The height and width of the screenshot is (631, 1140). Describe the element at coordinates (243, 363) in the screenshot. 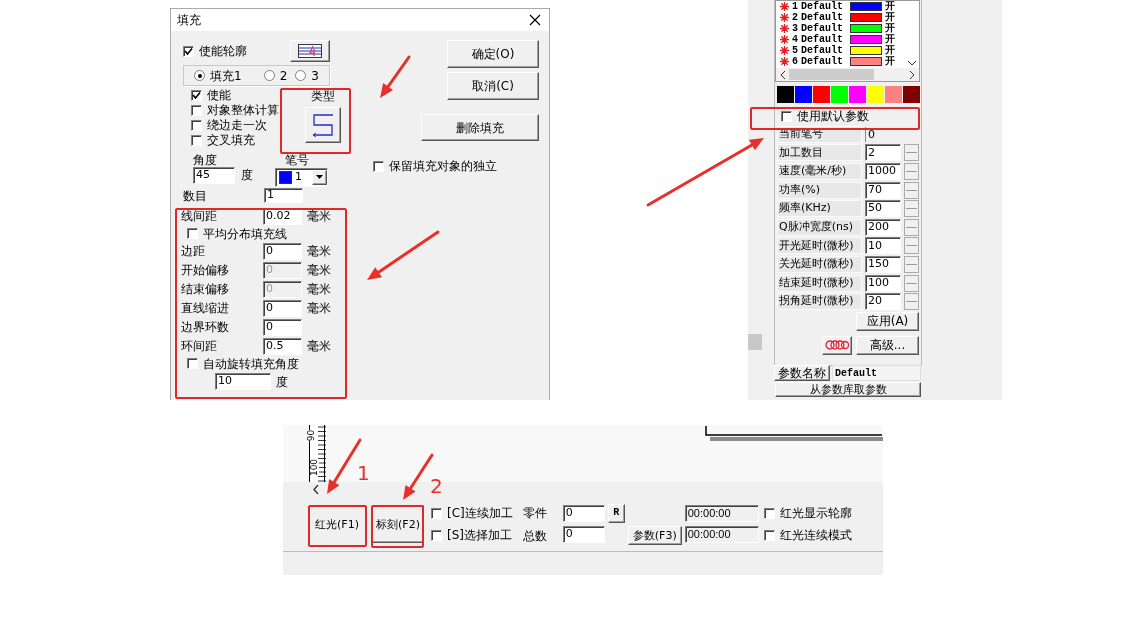

I see `setting-checkbox: 自动旋转填充角度` at that location.